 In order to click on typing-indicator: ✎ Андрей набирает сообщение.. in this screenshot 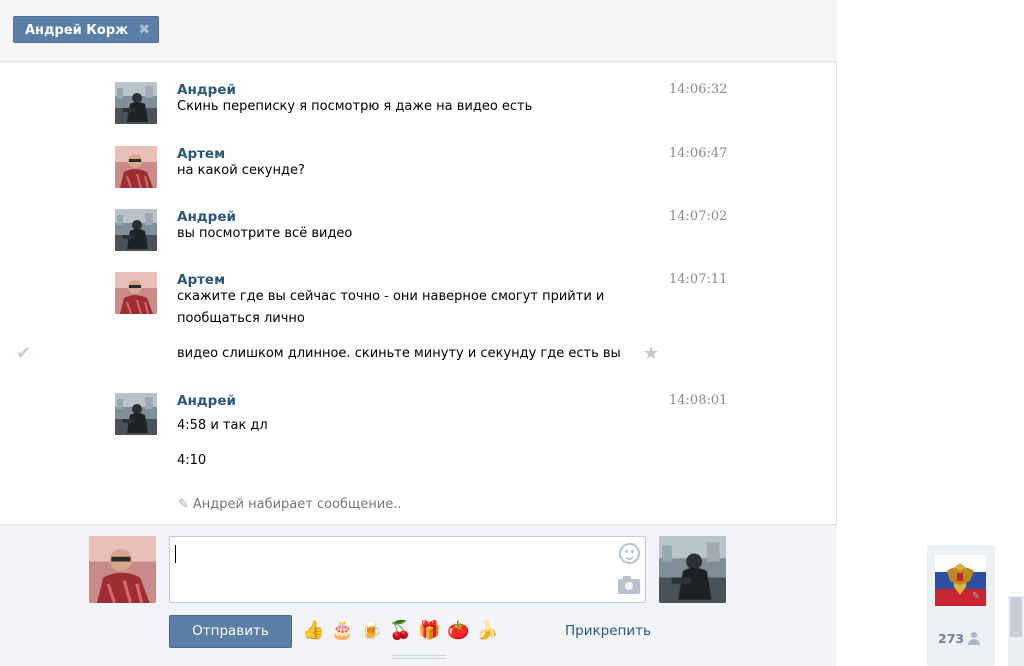, I will do `click(290, 504)`.